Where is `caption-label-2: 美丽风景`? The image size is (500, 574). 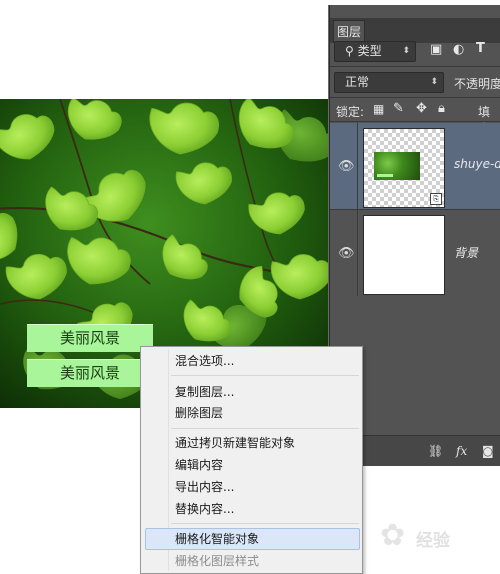
caption-label-2: 美丽风景 is located at coordinates (90, 373).